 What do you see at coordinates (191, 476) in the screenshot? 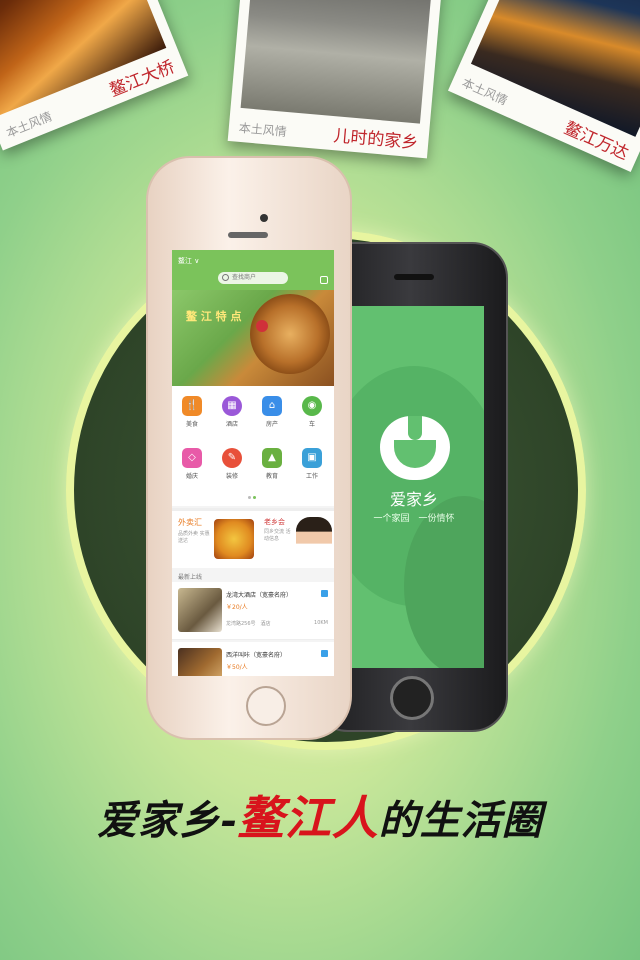
I see `category-label: 婚庆` at bounding box center [191, 476].